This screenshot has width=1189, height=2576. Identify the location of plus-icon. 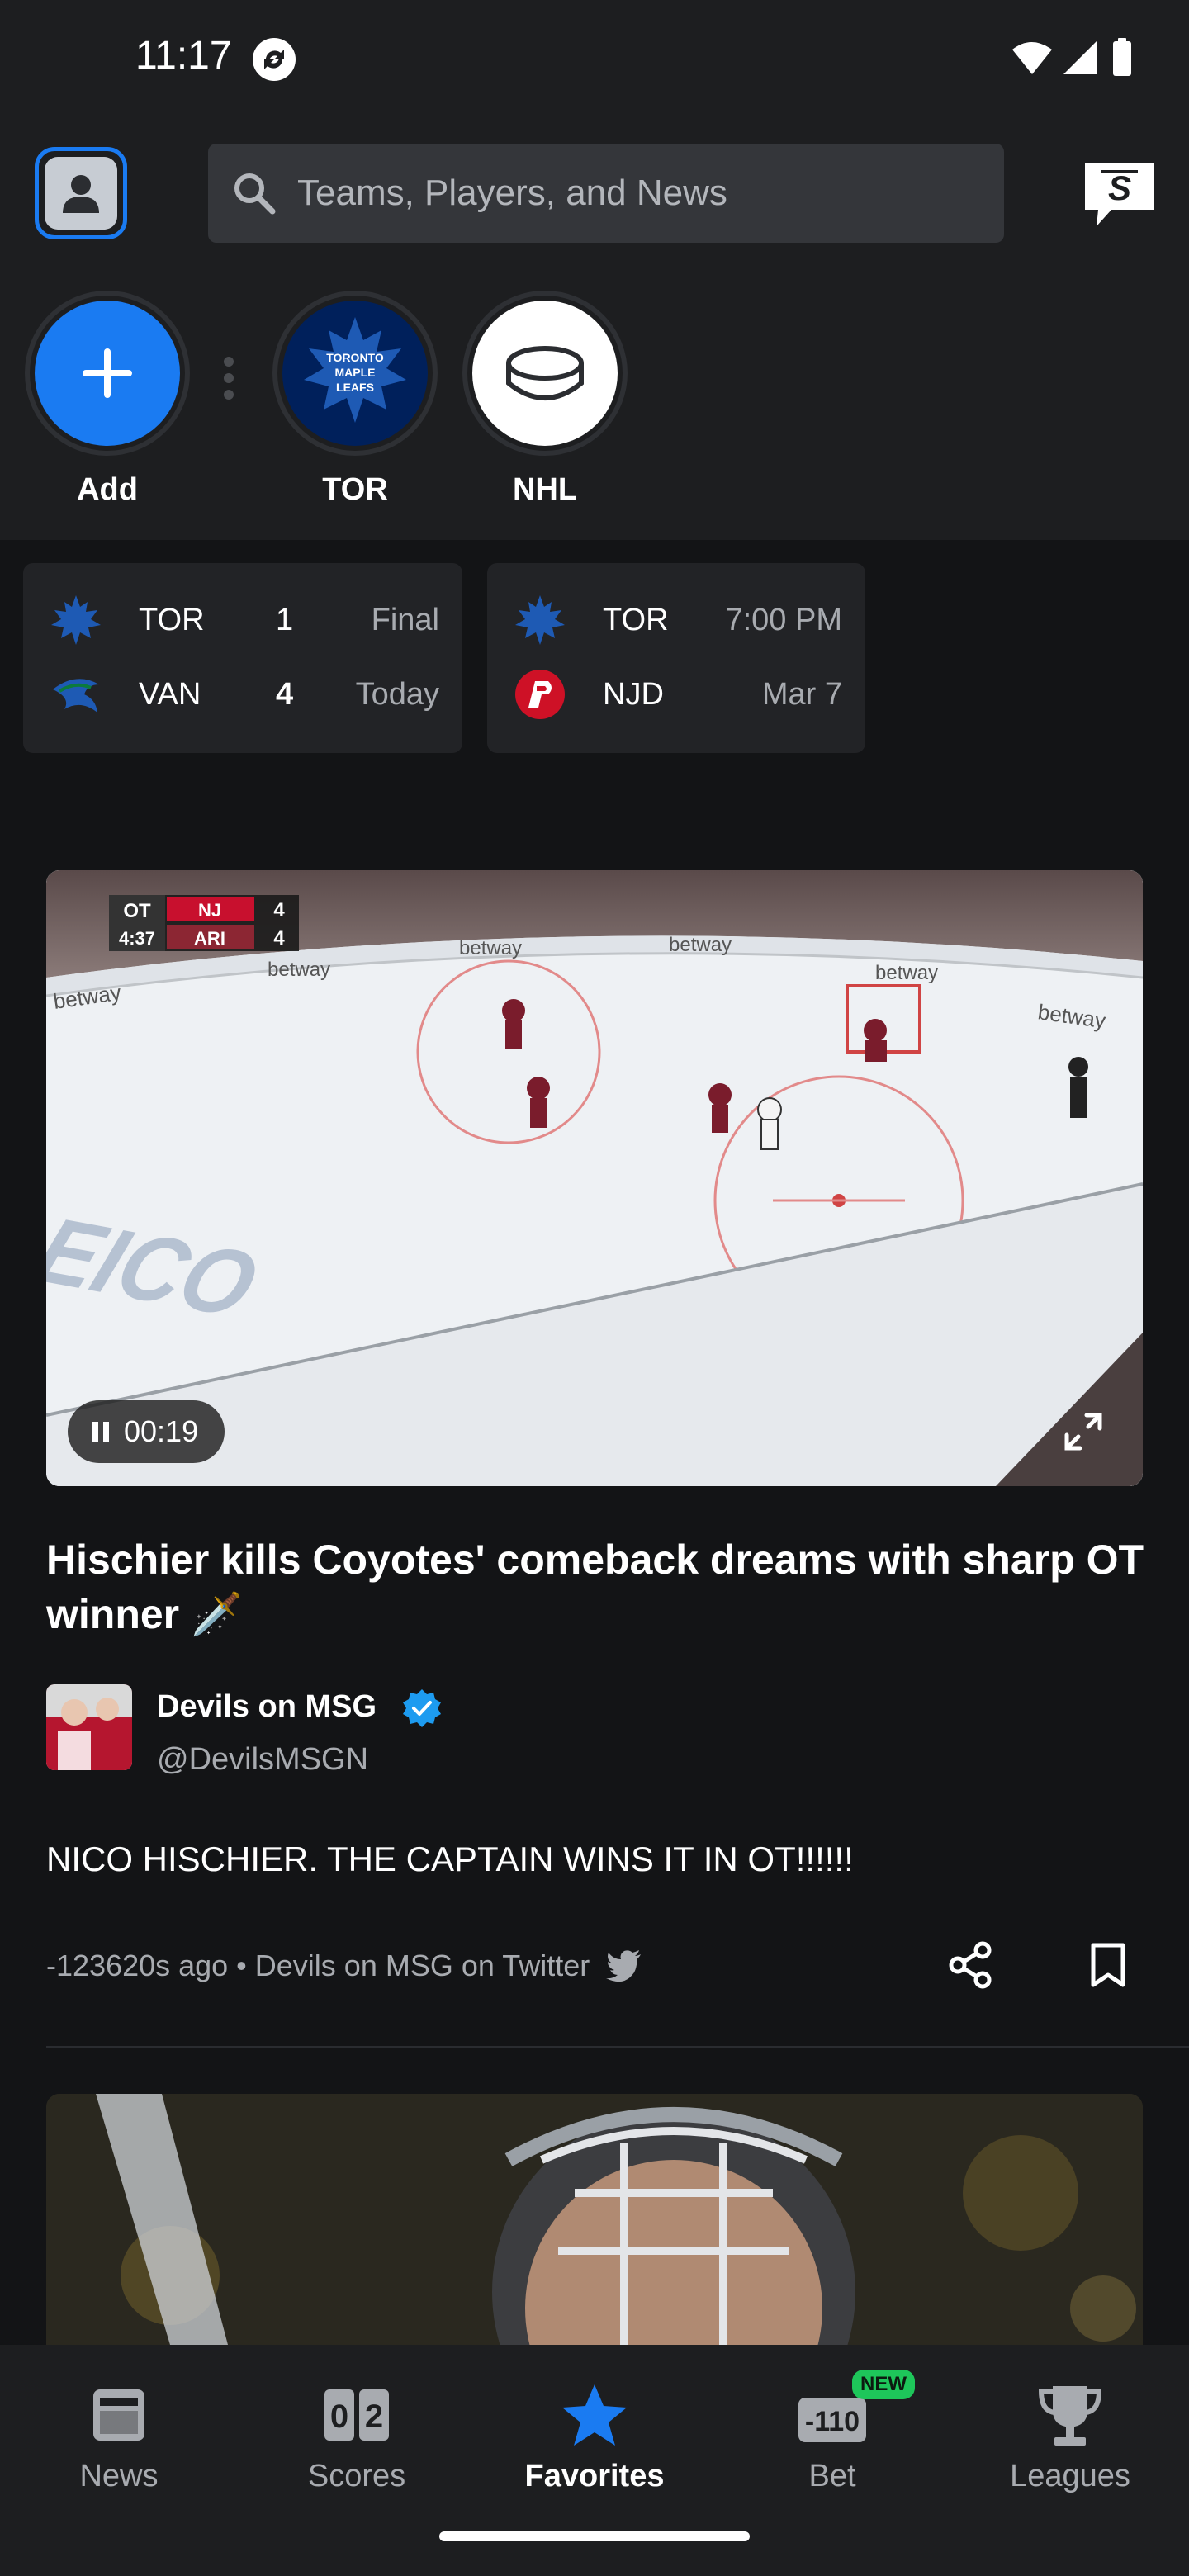
(107, 373).